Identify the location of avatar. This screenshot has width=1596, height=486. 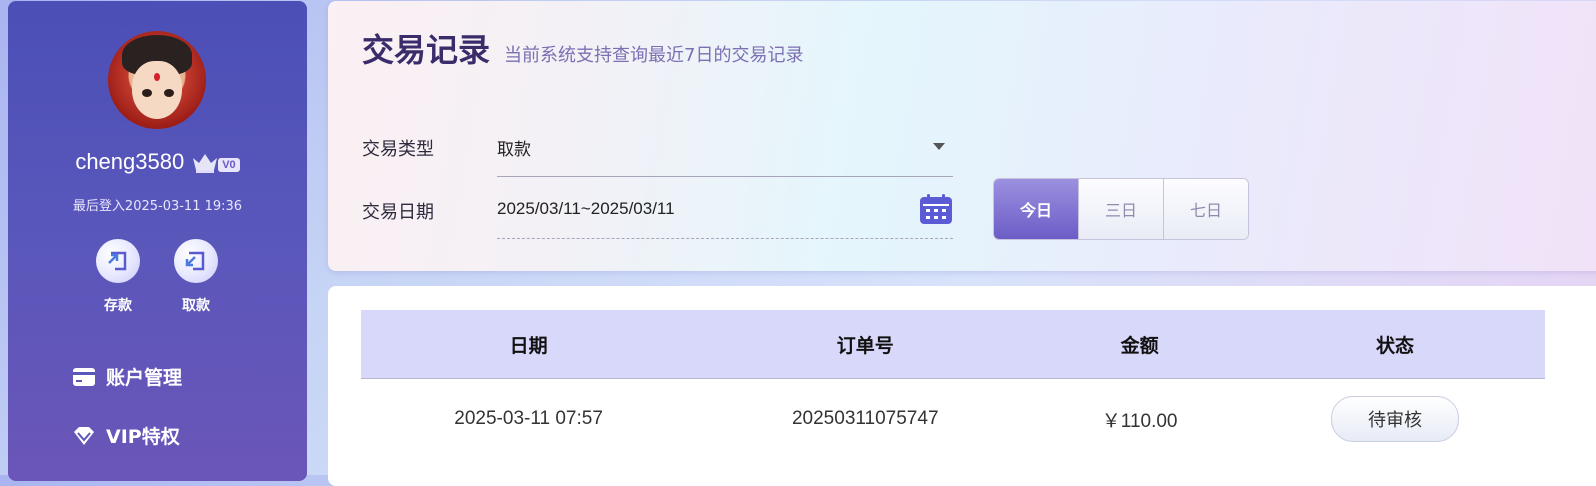
(157, 80).